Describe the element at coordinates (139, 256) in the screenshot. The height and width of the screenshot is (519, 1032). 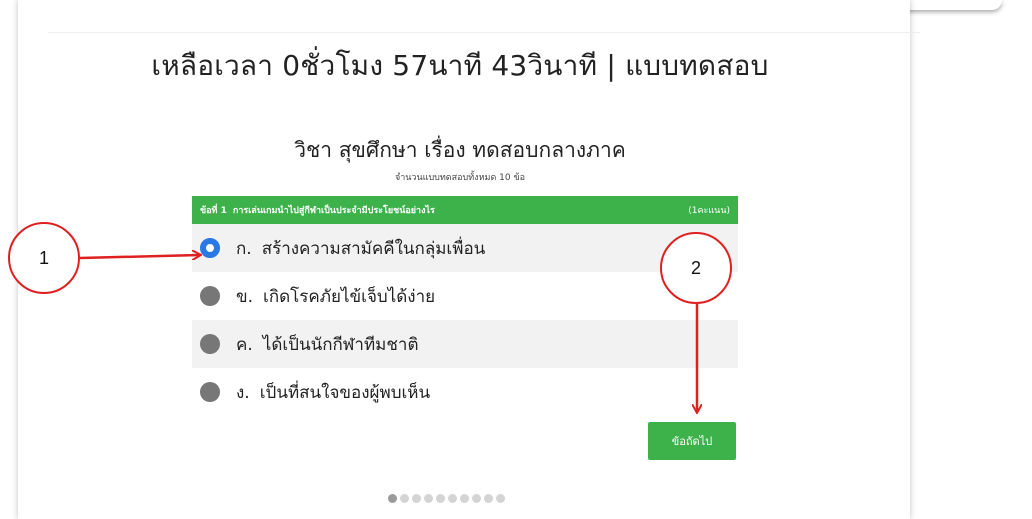
I see `arrow-to-option-a` at that location.